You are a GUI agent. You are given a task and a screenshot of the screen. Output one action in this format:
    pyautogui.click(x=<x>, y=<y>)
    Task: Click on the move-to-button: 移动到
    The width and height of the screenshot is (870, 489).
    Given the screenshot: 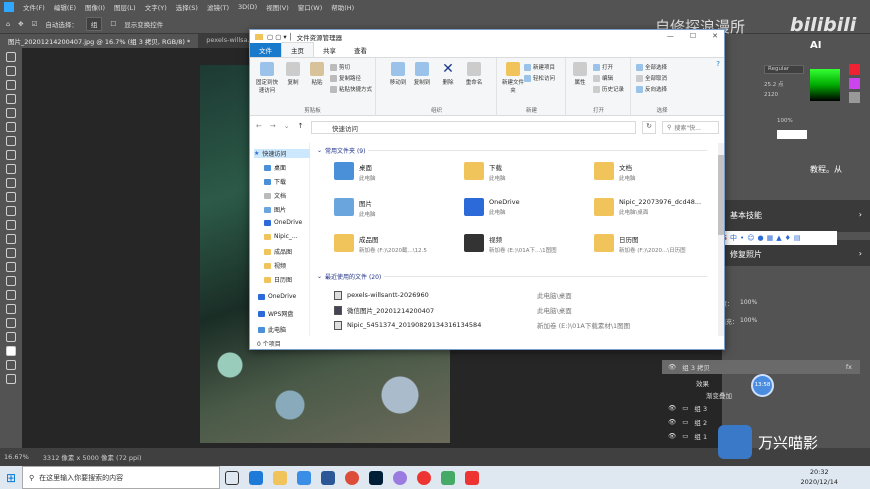 What is the action you would take?
    pyautogui.click(x=398, y=74)
    